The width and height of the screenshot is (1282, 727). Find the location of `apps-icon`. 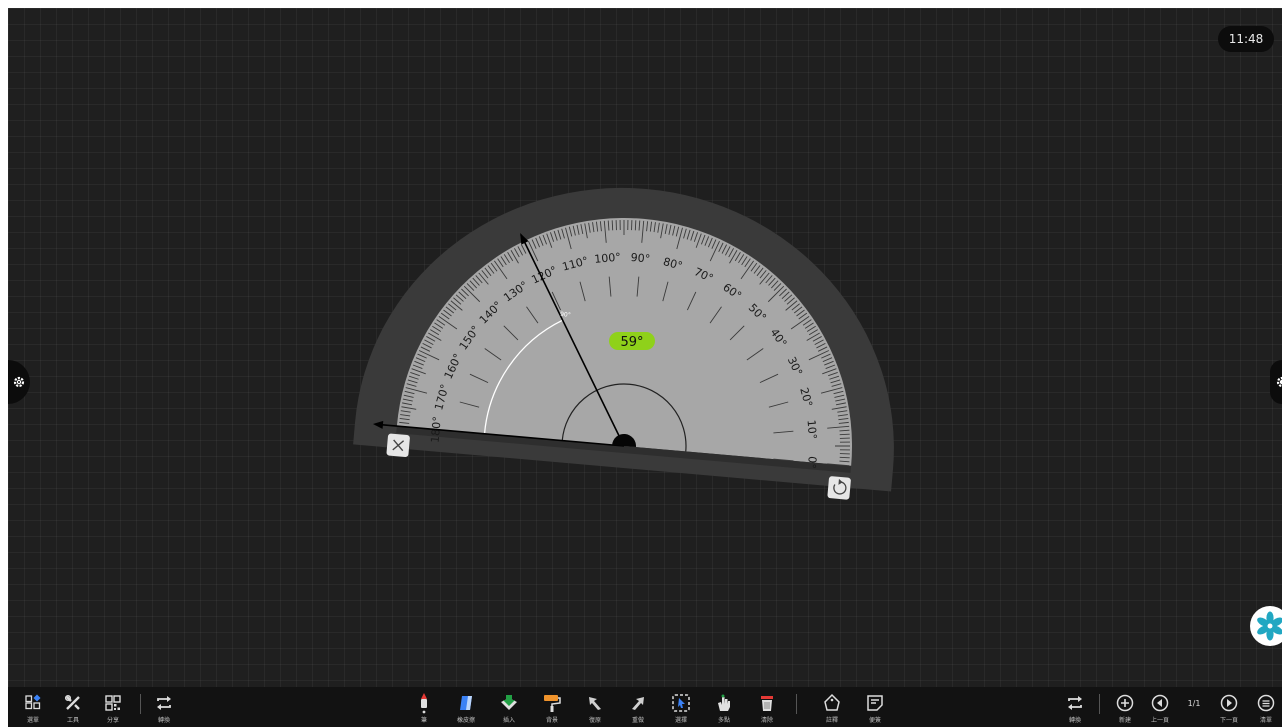

apps-icon is located at coordinates (33, 702).